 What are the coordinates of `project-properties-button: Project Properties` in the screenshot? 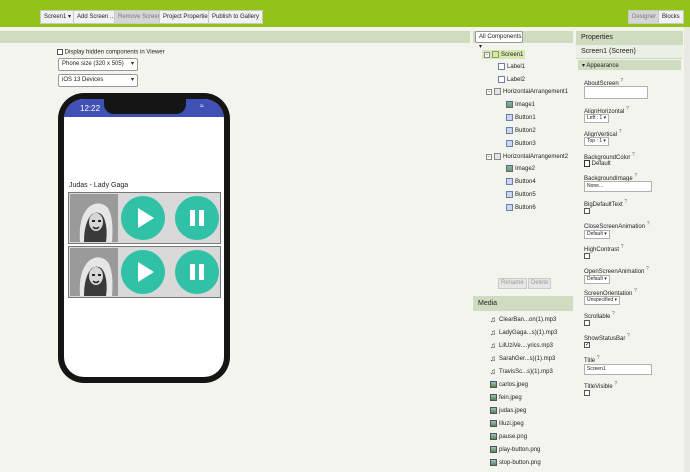 It's located at (187, 17).